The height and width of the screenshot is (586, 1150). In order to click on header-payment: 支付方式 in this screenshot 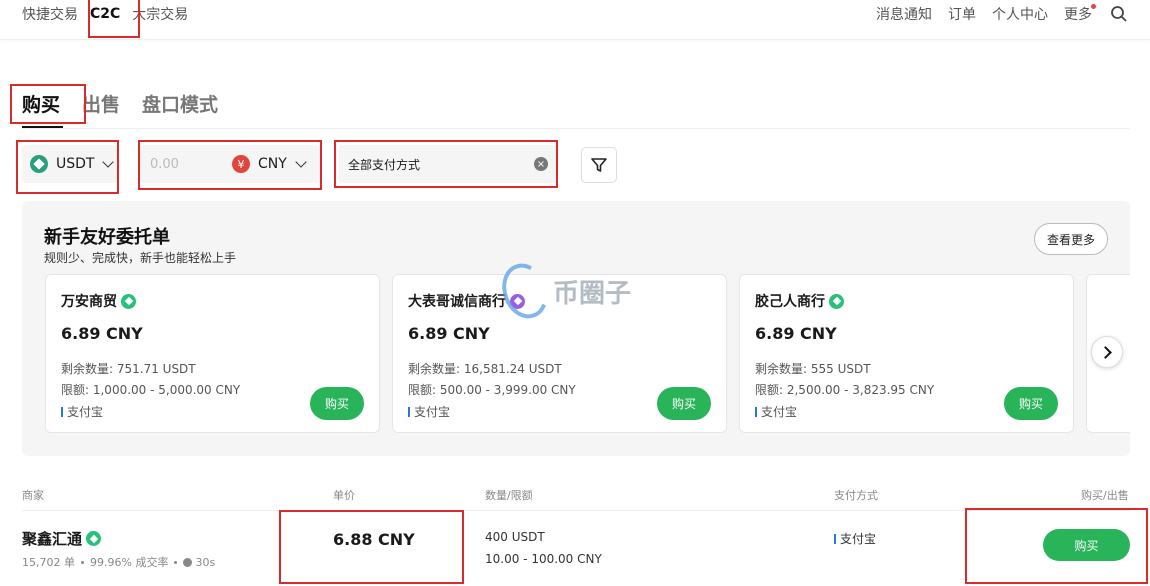, I will do `click(856, 495)`.